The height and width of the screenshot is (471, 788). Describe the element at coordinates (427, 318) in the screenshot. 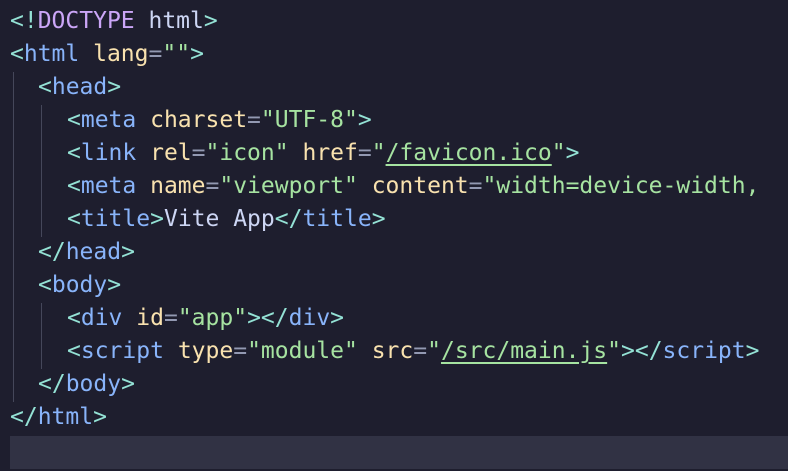

I see `code-line-div-app: <div id="app"></div>` at that location.